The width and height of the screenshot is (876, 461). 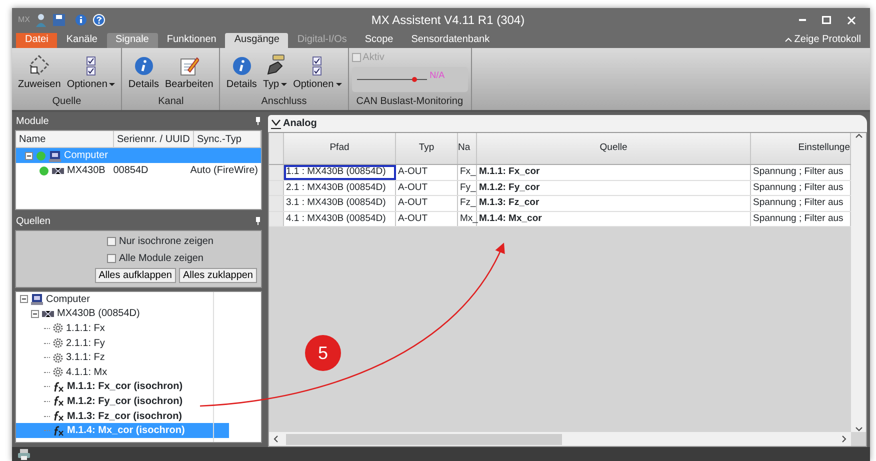 I want to click on column-header: Na, so click(x=467, y=148).